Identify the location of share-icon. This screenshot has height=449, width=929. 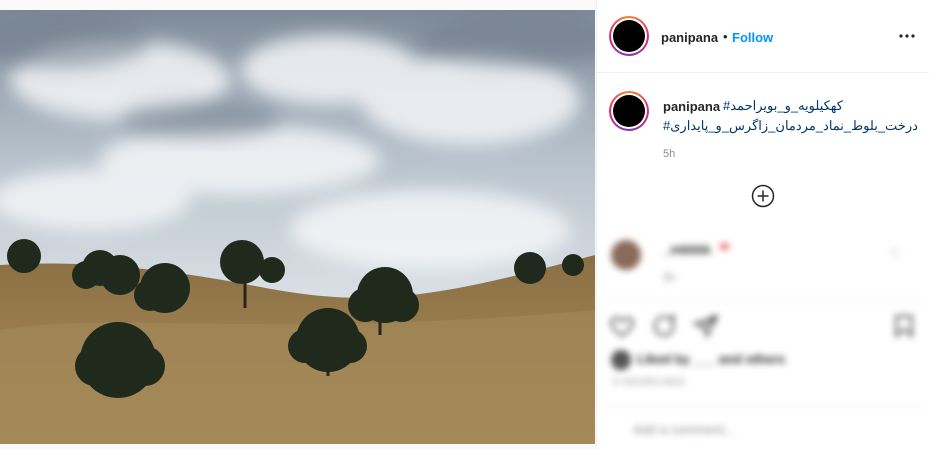
(705, 326).